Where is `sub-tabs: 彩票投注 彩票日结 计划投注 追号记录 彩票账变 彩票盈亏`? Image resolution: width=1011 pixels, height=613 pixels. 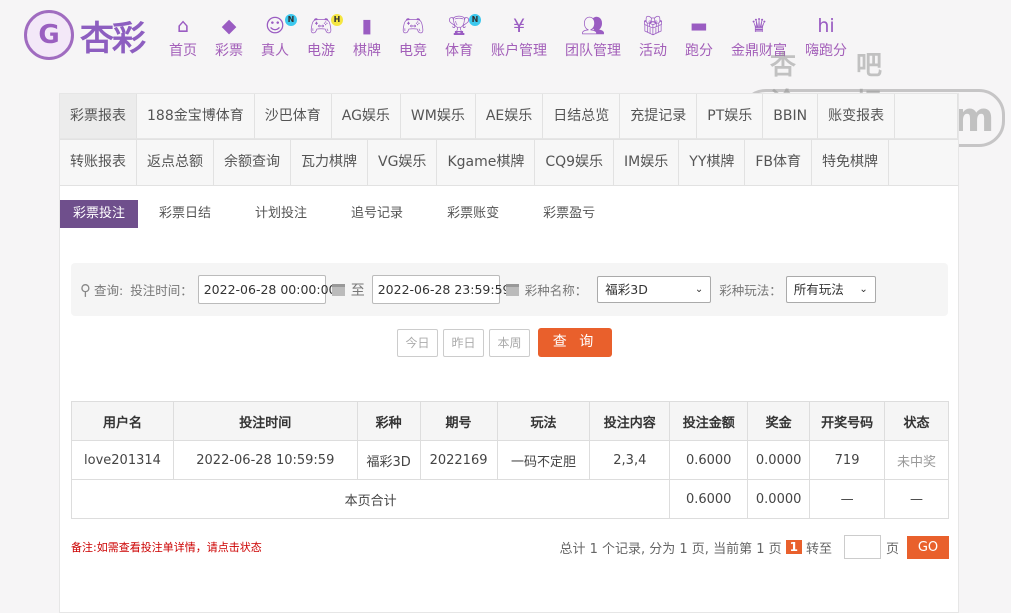 sub-tabs: 彩票投注 彩票日结 计划投注 追号记录 彩票账变 彩票盈亏 is located at coordinates (509, 214).